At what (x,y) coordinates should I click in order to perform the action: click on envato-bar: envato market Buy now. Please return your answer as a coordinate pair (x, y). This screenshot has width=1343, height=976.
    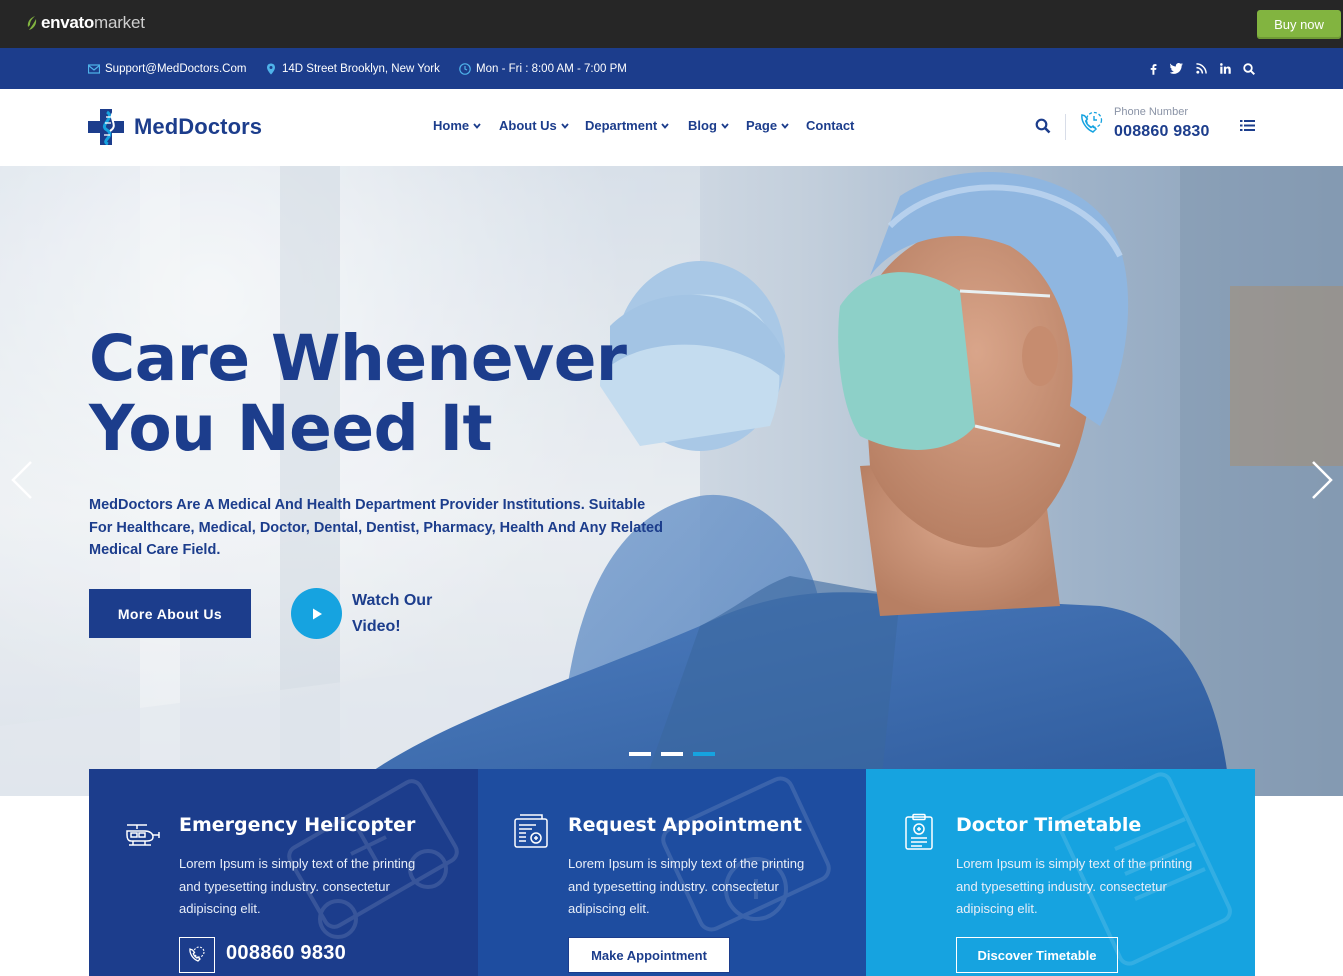
    Looking at the image, I should click on (671, 24).